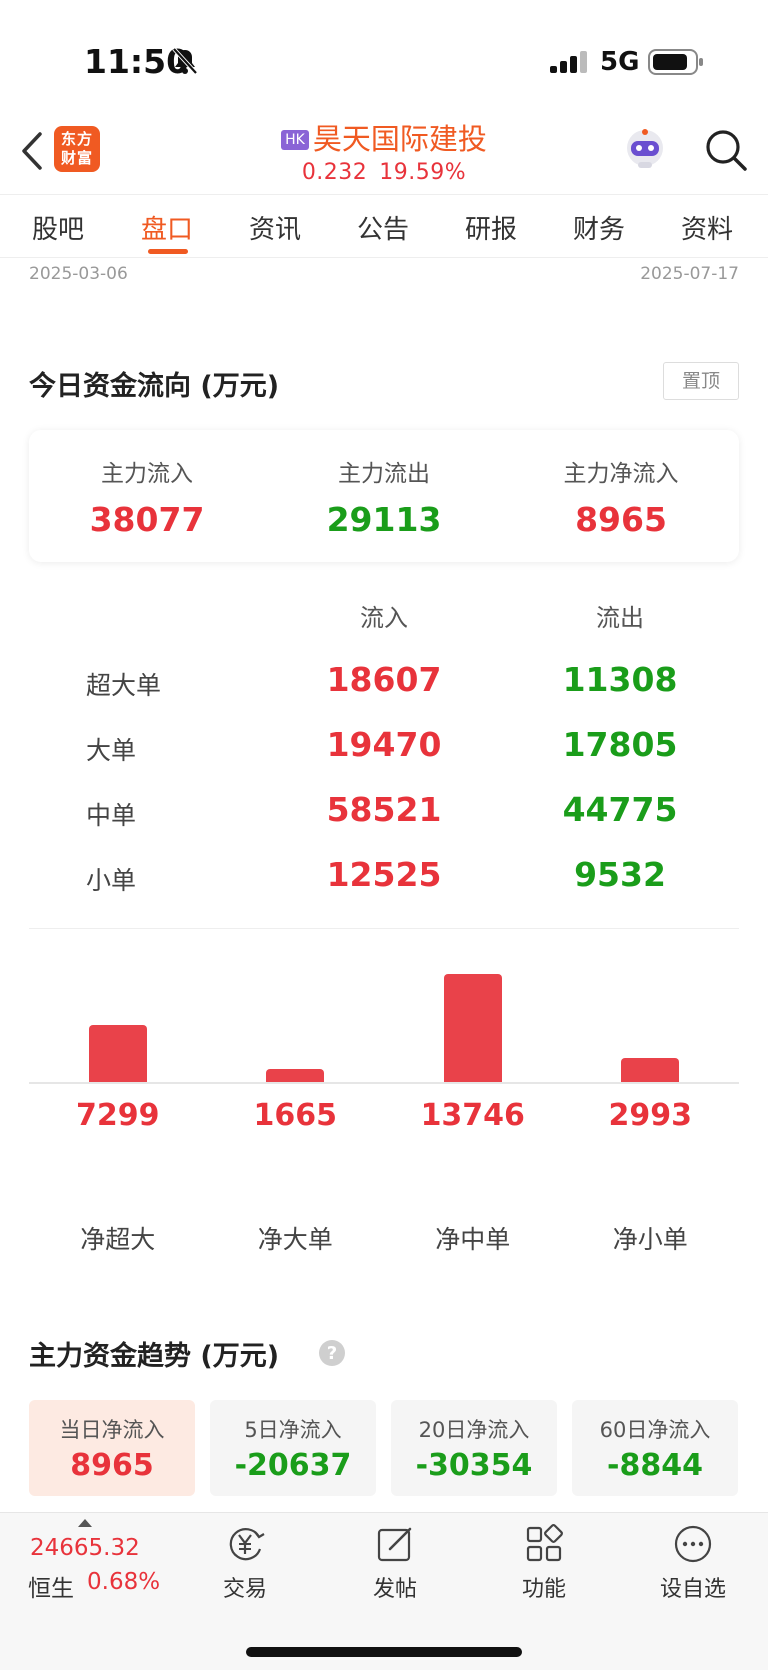 This screenshot has height=1670, width=768. I want to click on chart-data-label: 13746, so click(472, 1115).